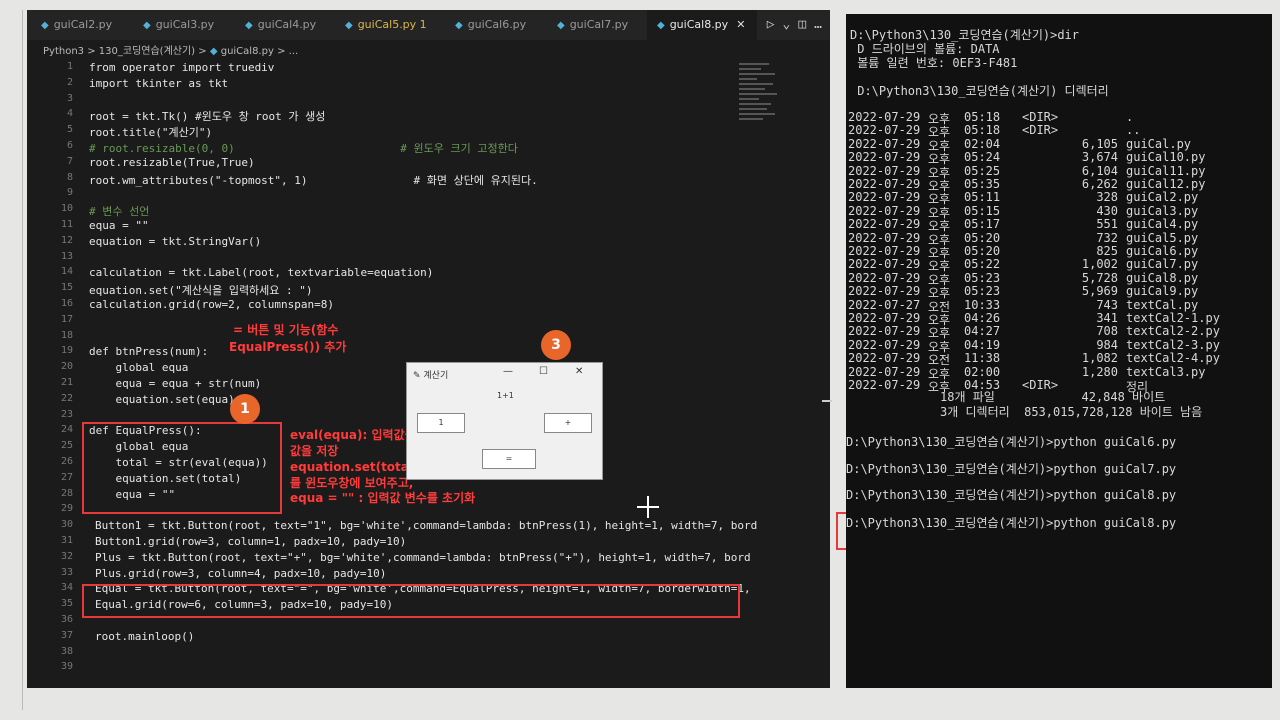  Describe the element at coordinates (1107, 210) in the screenshot. I see `dir-entry-size: 430` at that location.